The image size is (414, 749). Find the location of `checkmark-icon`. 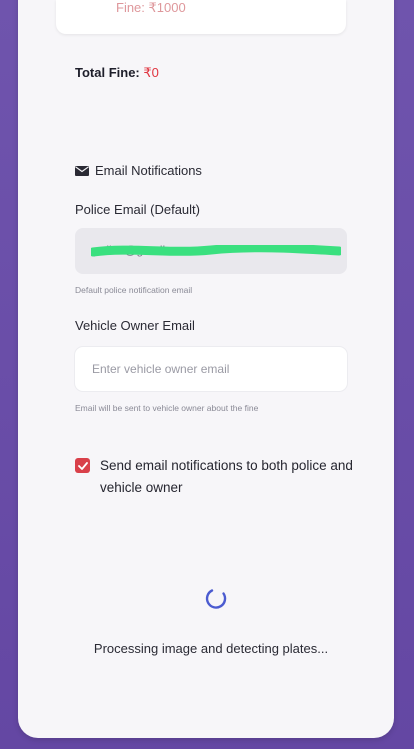

checkmark-icon is located at coordinates (82, 465).